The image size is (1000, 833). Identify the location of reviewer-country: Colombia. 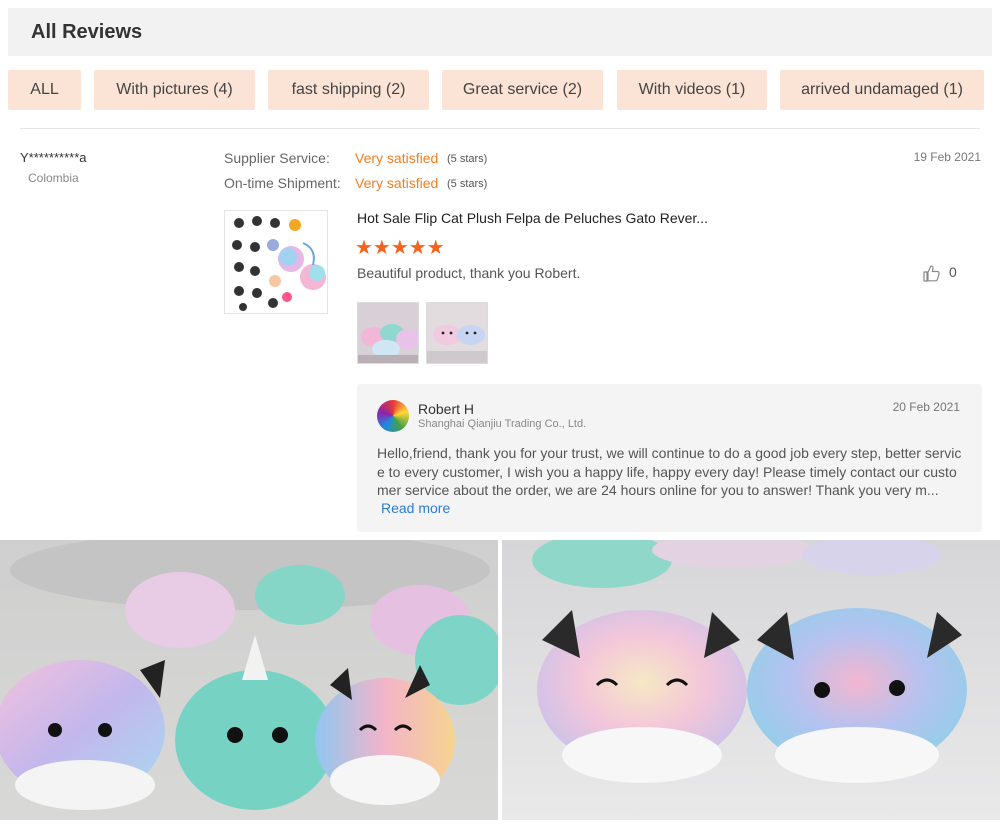
(53, 178).